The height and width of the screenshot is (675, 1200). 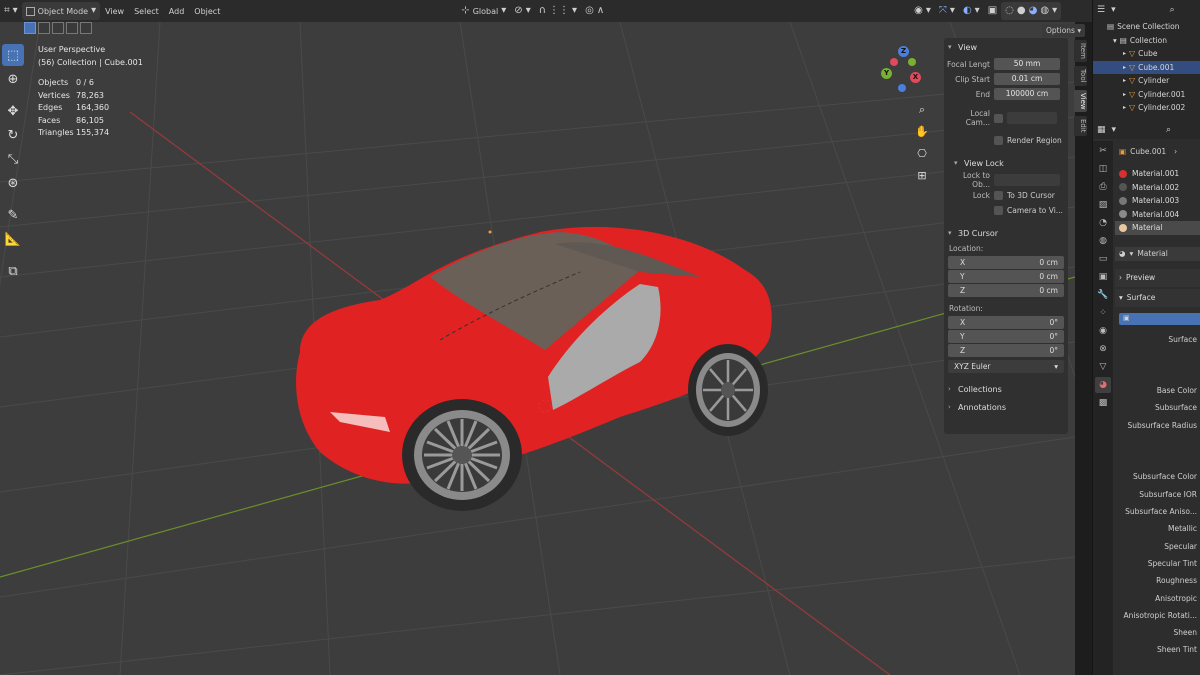 I want to click on move-tool: ✥, so click(x=13, y=111).